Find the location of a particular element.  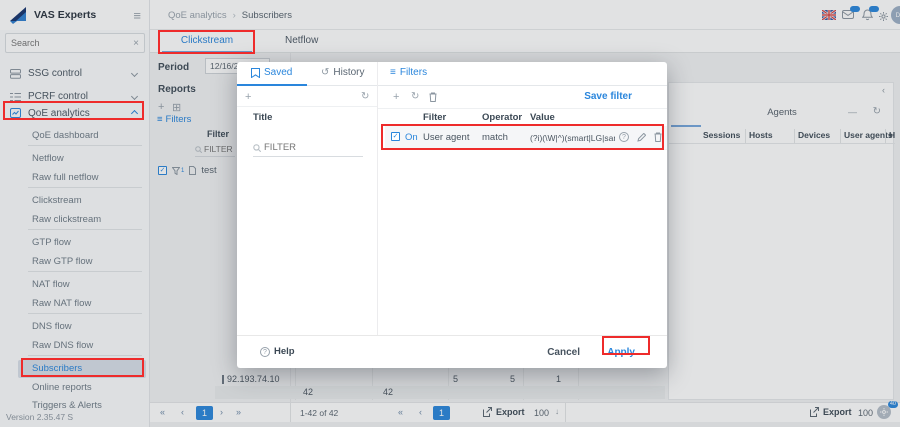

annotation-box-qoe-analytics is located at coordinates (73, 110).